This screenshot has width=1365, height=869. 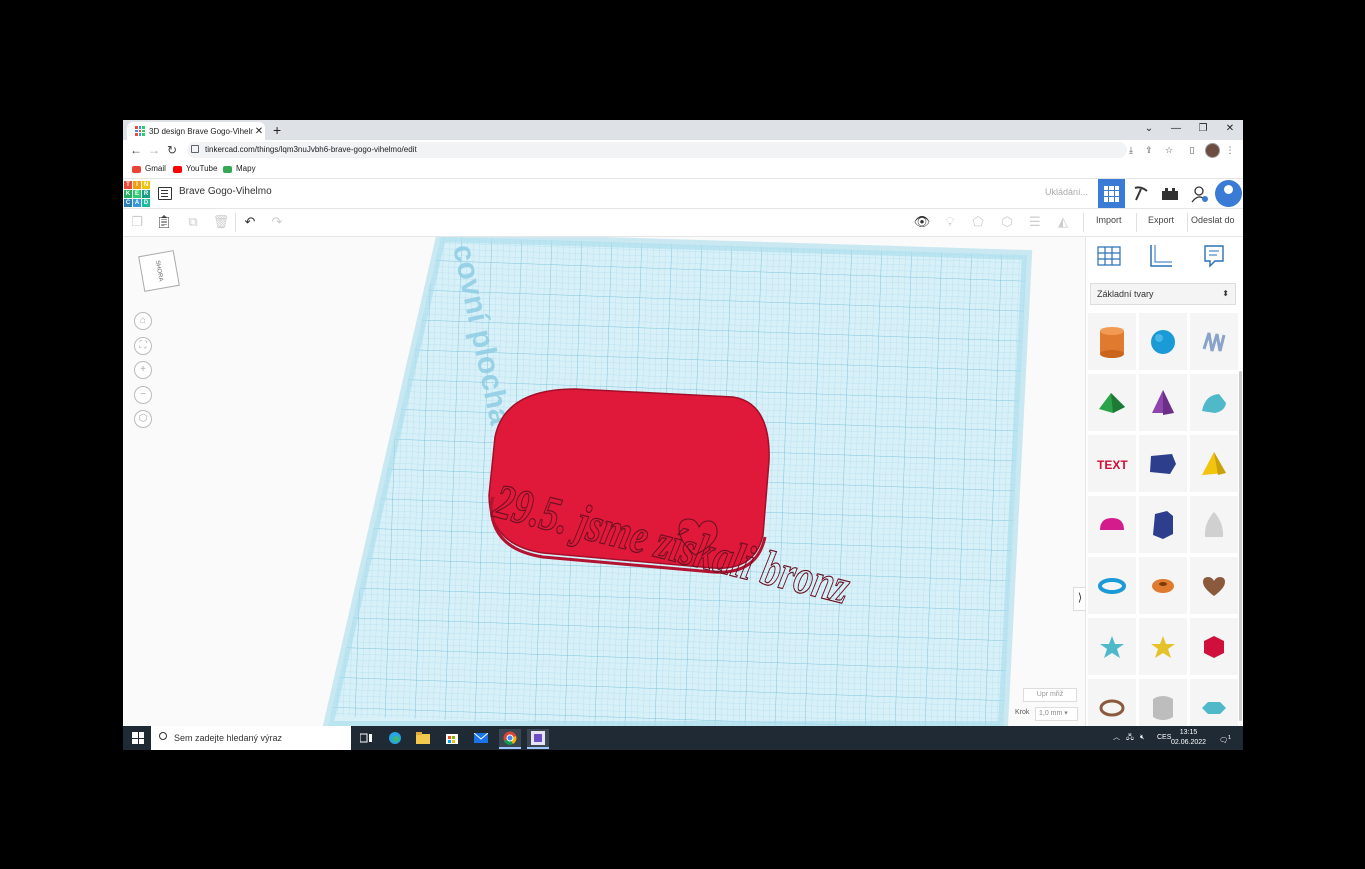 I want to click on mirror-icon: ◭, so click(x=1063, y=222).